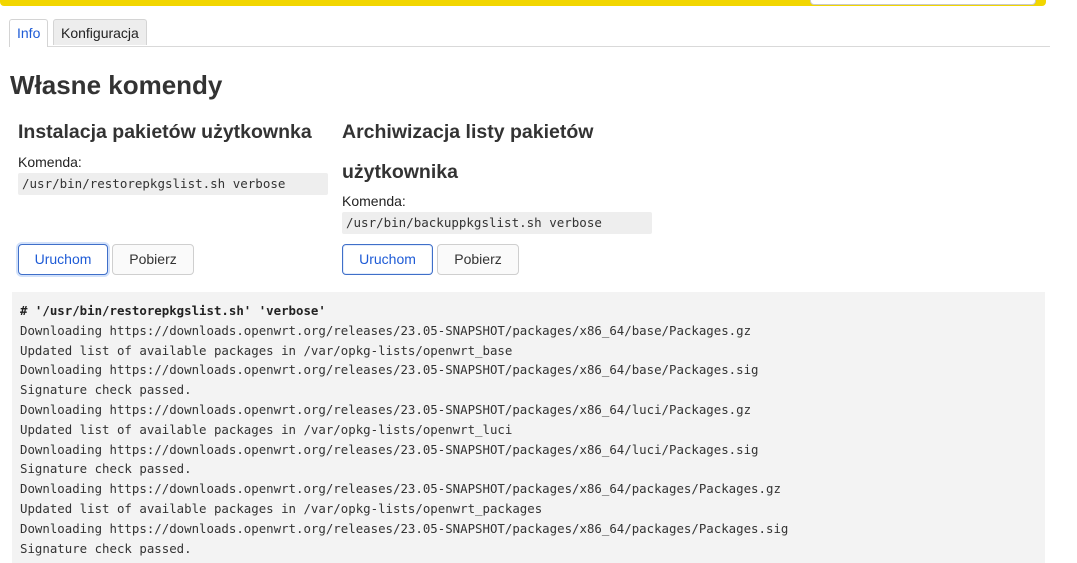 The width and height of the screenshot is (1077, 563). I want to click on tab-bar: Info Konfiguracja, so click(529, 33).